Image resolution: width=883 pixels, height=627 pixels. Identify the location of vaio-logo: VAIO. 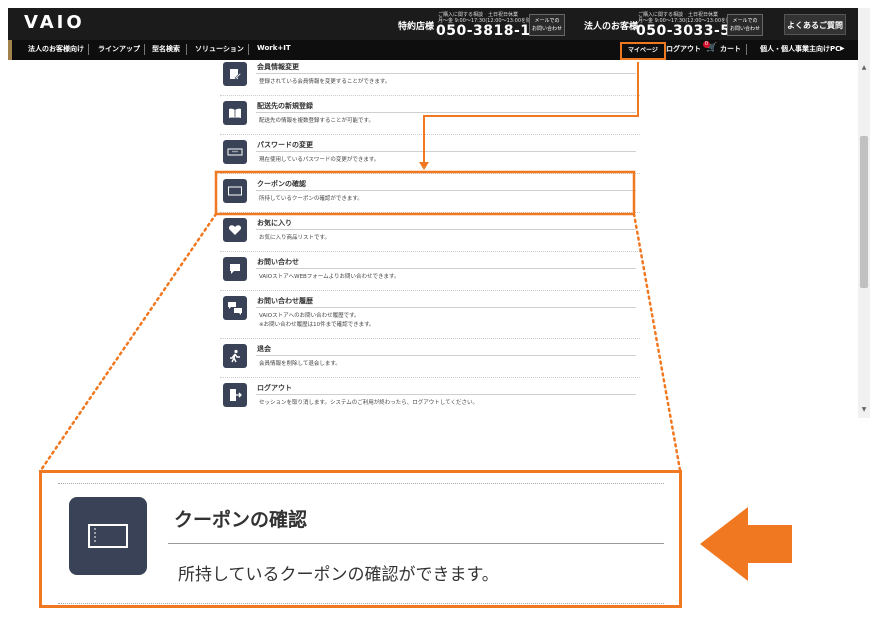
(54, 22).